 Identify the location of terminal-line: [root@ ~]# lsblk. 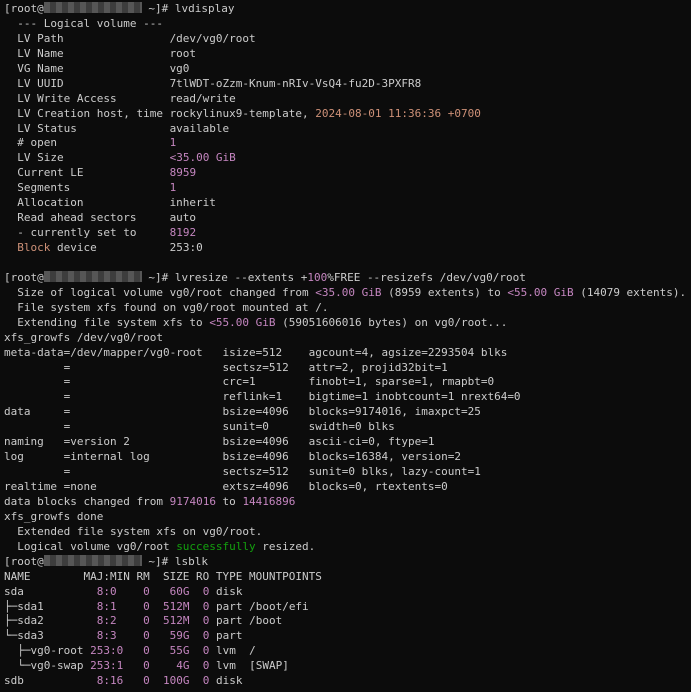
(347, 562).